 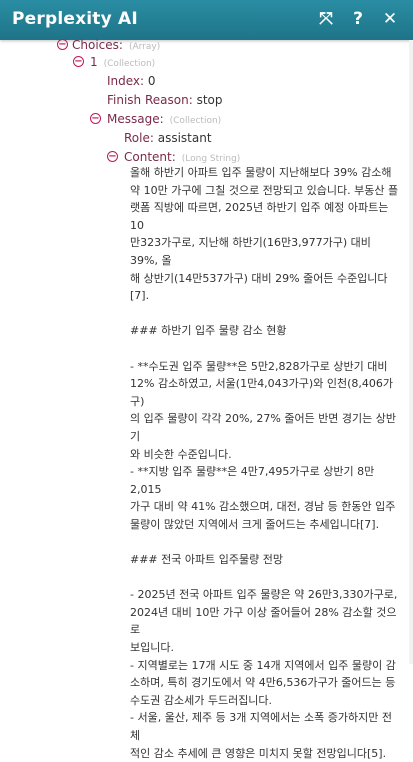 I want to click on role-key: Role:, so click(x=139, y=138).